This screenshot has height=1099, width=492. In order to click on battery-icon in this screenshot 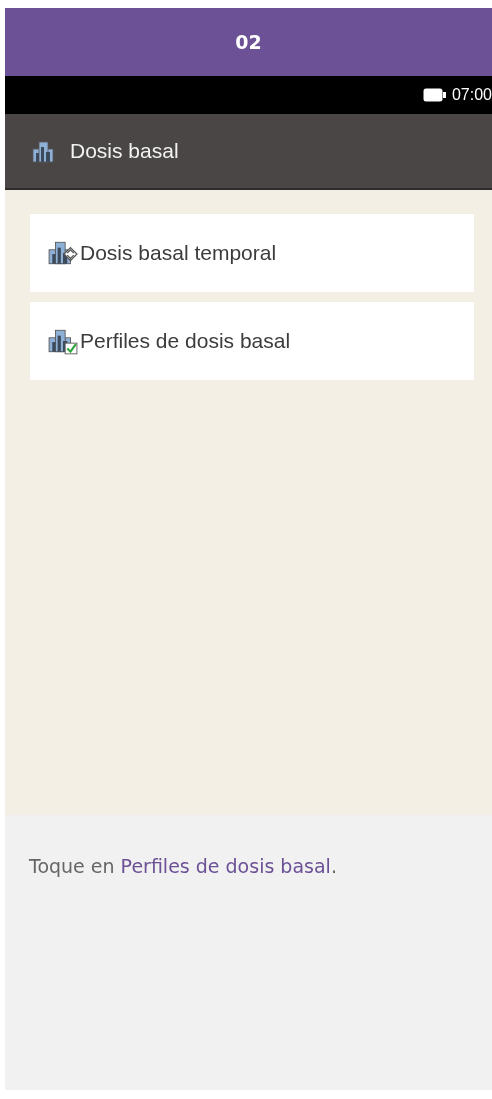, I will do `click(434, 95)`.